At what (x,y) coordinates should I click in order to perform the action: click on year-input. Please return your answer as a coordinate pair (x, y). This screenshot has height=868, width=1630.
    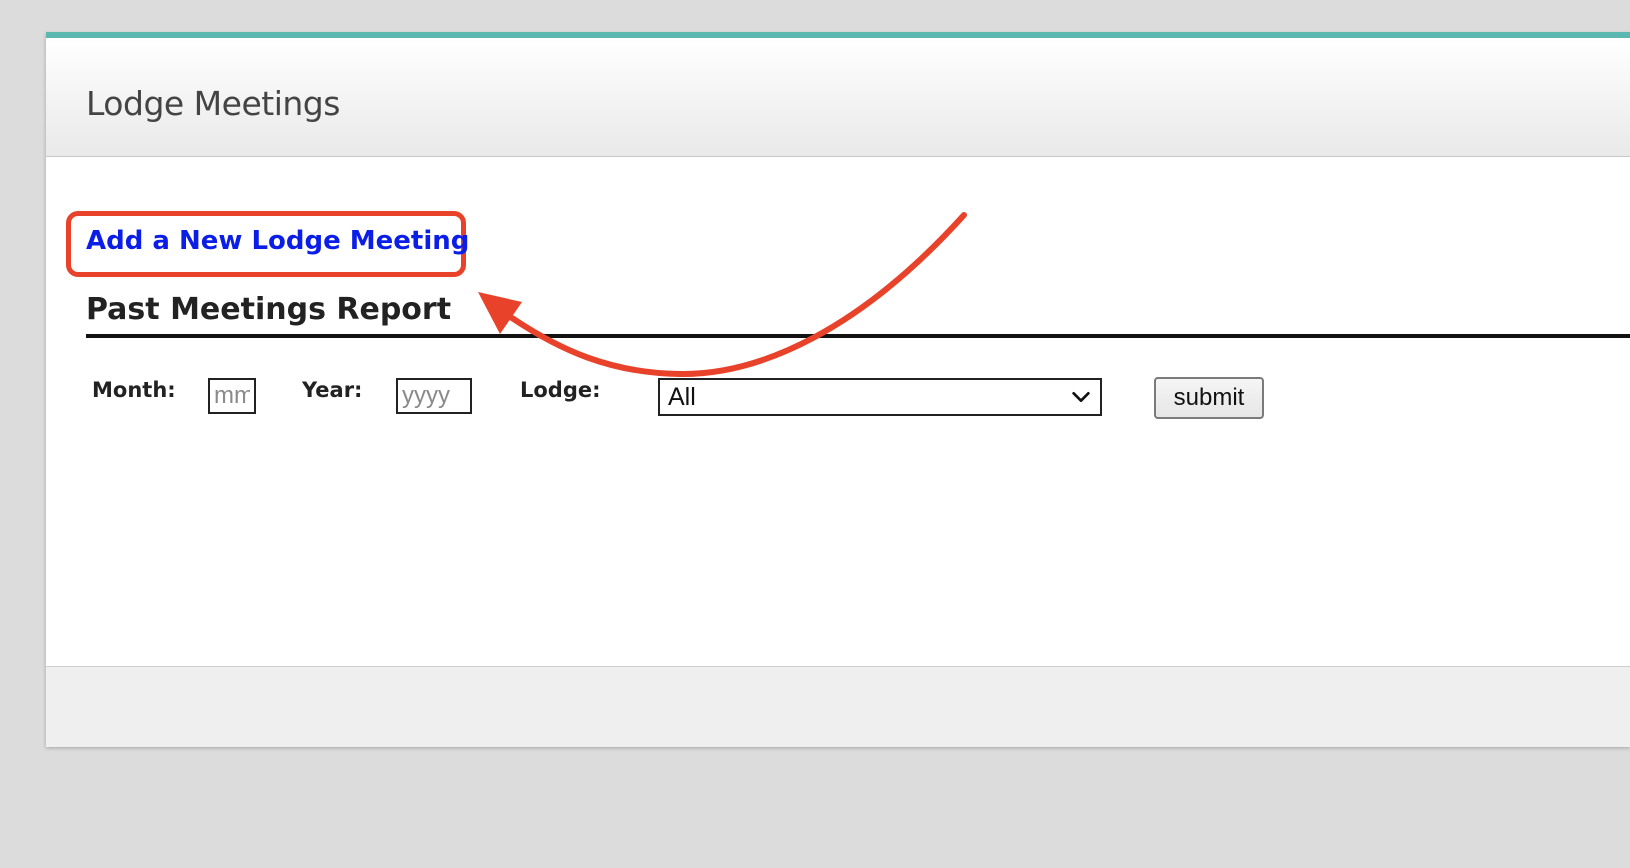
    Looking at the image, I should click on (434, 396).